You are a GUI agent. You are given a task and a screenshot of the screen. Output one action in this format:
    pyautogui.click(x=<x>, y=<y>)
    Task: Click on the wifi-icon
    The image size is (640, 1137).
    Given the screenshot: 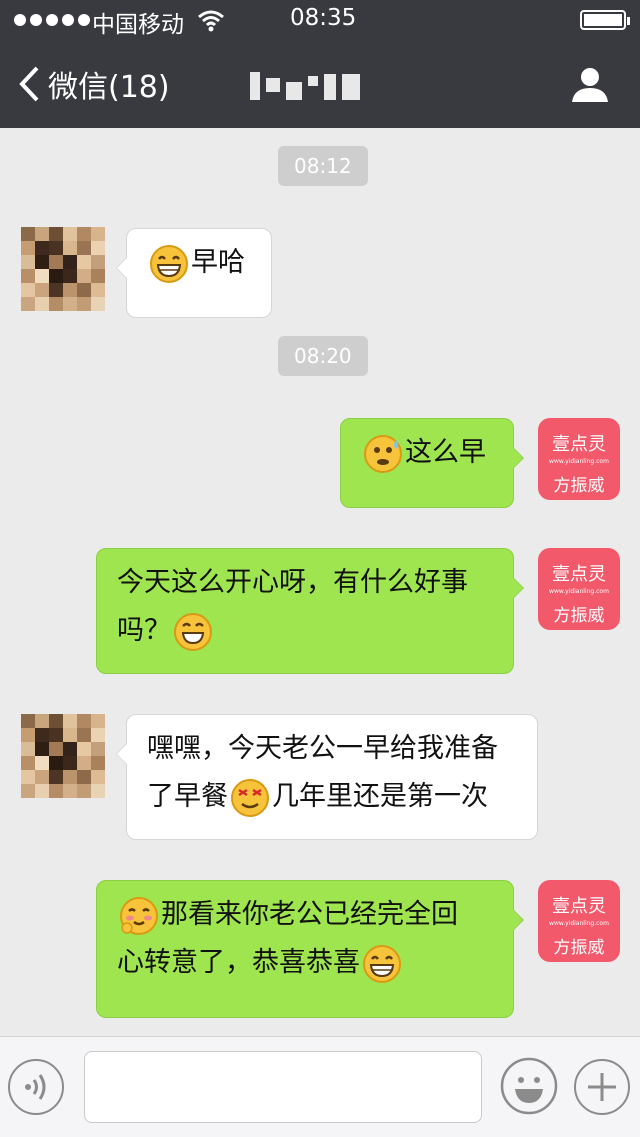 What is the action you would take?
    pyautogui.click(x=211, y=21)
    